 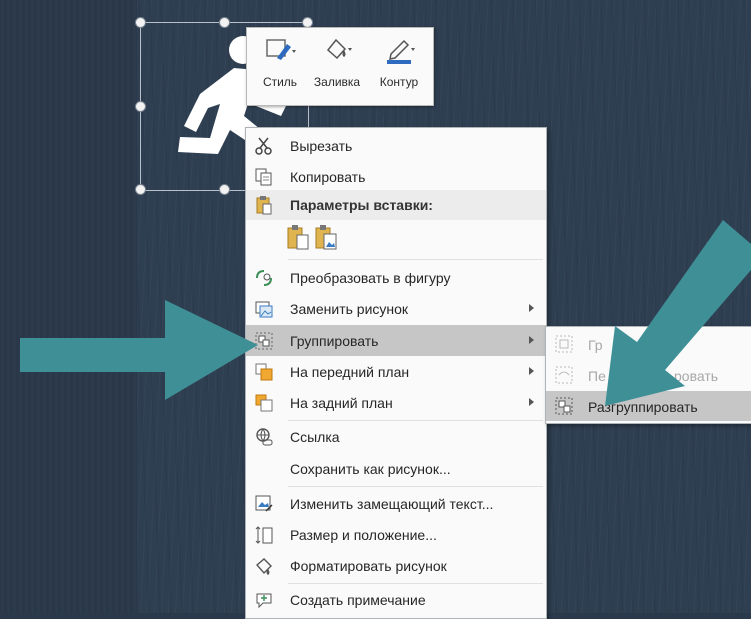 I want to click on scissors-icon, so click(x=263, y=146).